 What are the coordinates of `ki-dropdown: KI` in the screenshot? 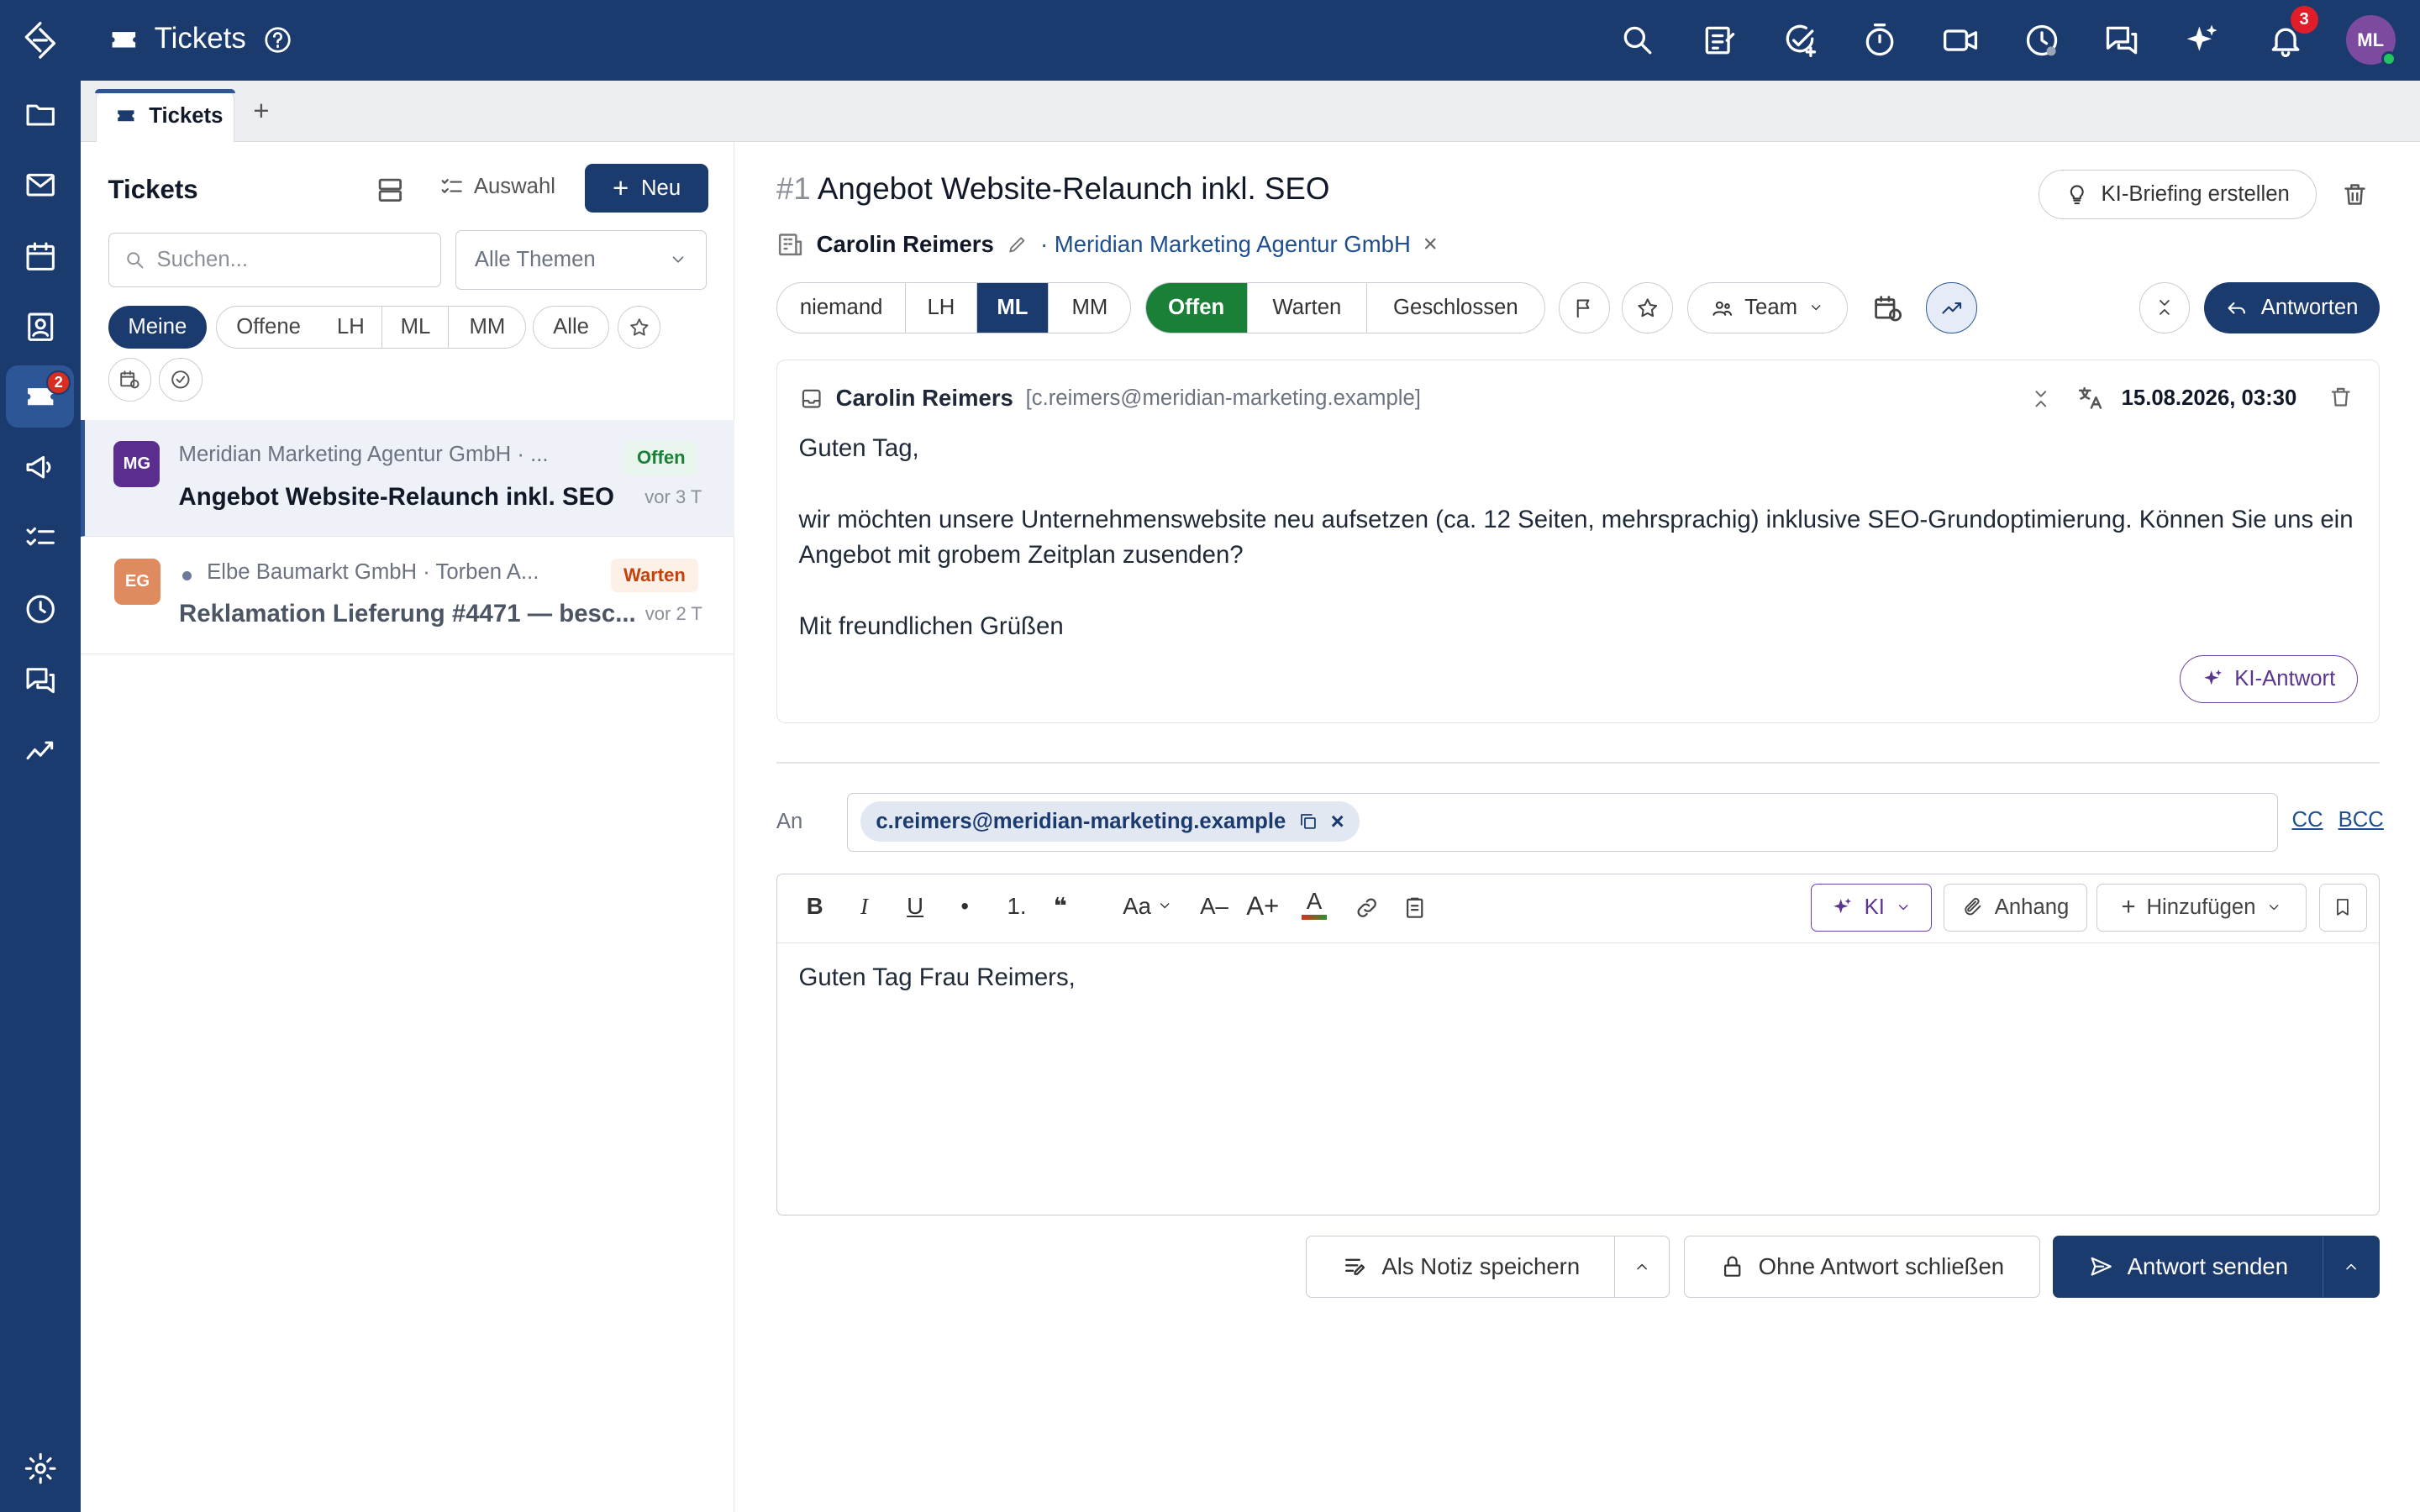 It's located at (1871, 907).